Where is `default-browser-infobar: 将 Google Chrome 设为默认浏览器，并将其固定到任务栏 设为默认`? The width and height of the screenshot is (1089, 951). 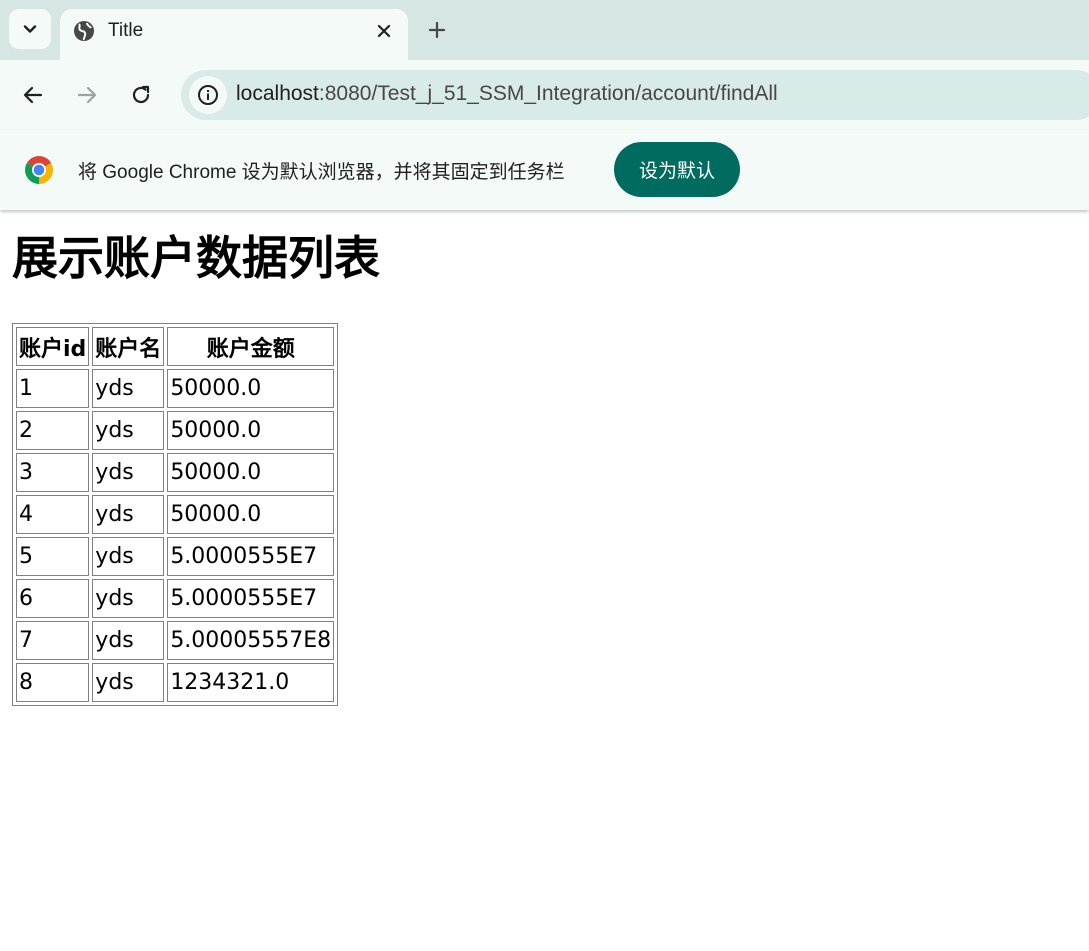
default-browser-infobar: 将 Google Chrome 设为默认浏览器，并将其固定到任务栏 设为默认 is located at coordinates (544, 170).